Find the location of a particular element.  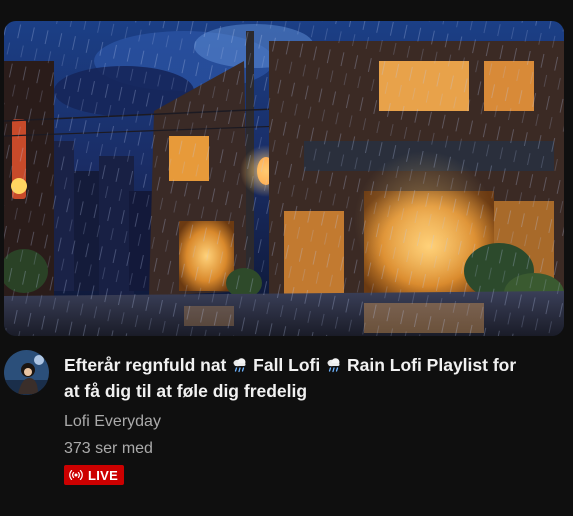

viewer-count: 373 ser med is located at coordinates (108, 448).